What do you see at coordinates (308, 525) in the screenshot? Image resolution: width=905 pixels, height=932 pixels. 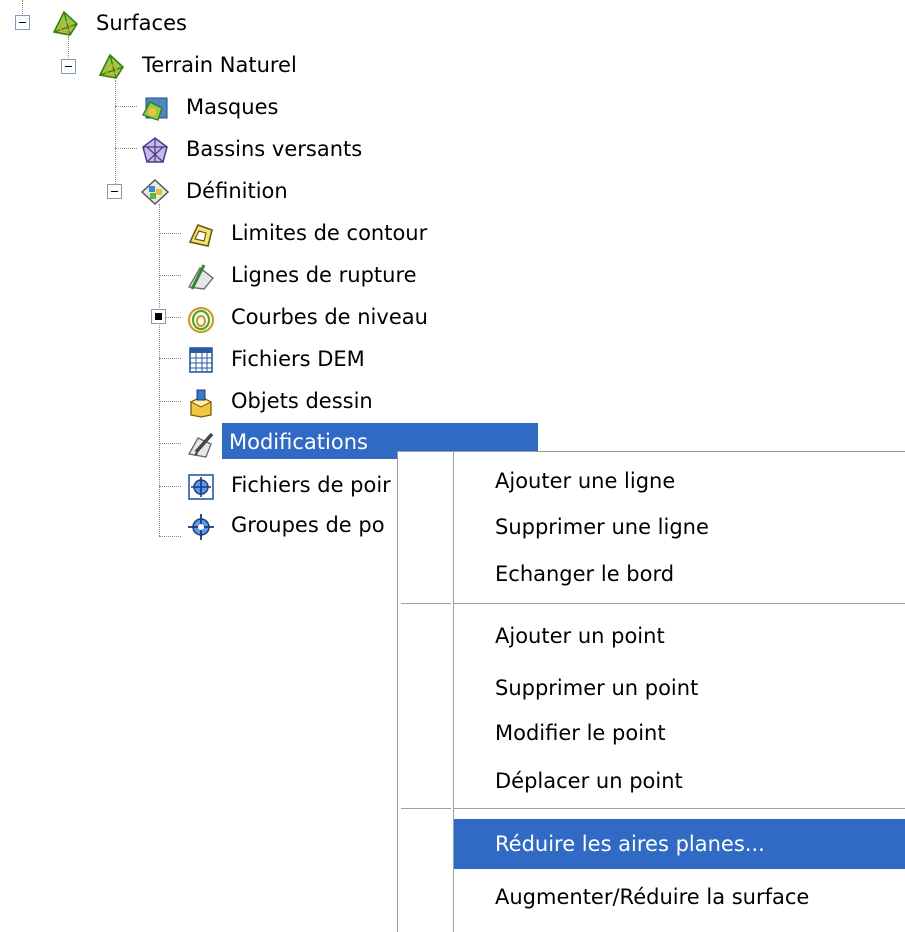 I see `tree-item-groupes-points: Groupes de po` at bounding box center [308, 525].